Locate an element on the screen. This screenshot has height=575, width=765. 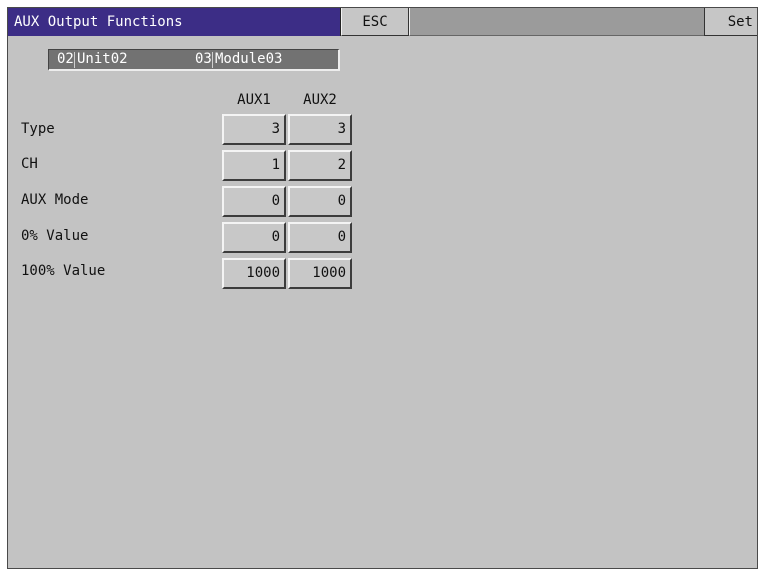
ch-aux1-field: 1 is located at coordinates (254, 165).